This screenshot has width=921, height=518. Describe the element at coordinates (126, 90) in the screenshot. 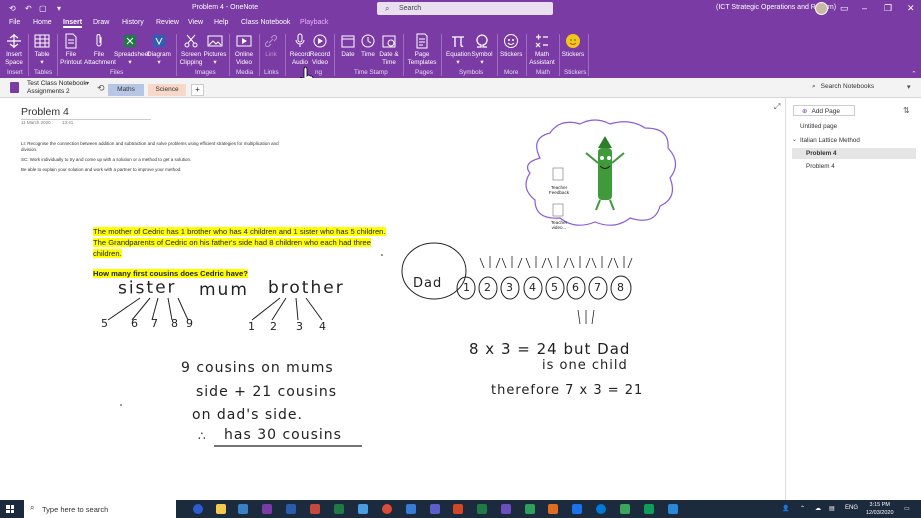

I see `section-tab-maths: Maths` at that location.